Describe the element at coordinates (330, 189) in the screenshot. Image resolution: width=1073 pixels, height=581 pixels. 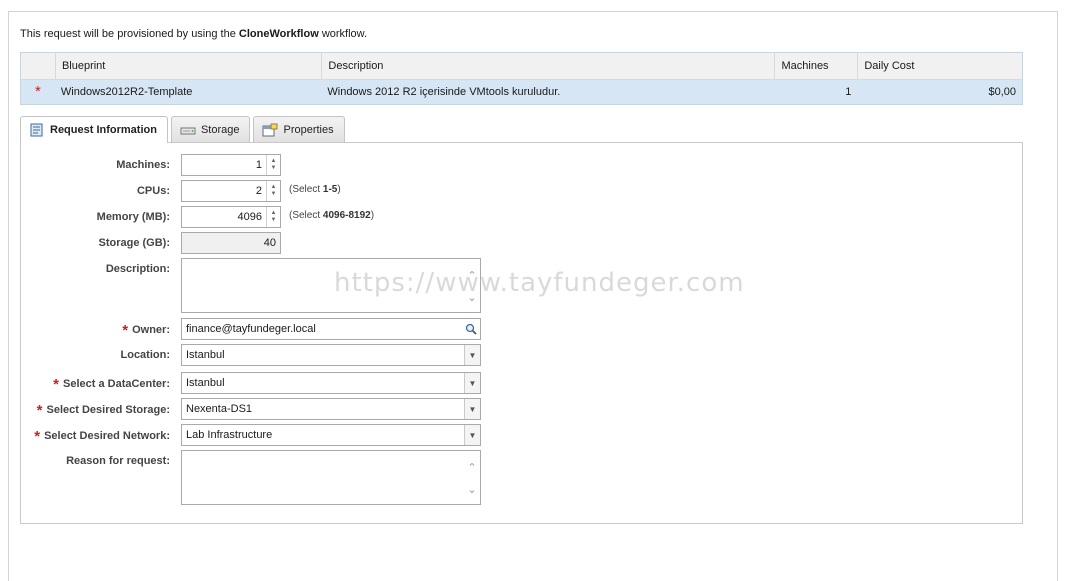
I see `hint-range: 1-5` at that location.